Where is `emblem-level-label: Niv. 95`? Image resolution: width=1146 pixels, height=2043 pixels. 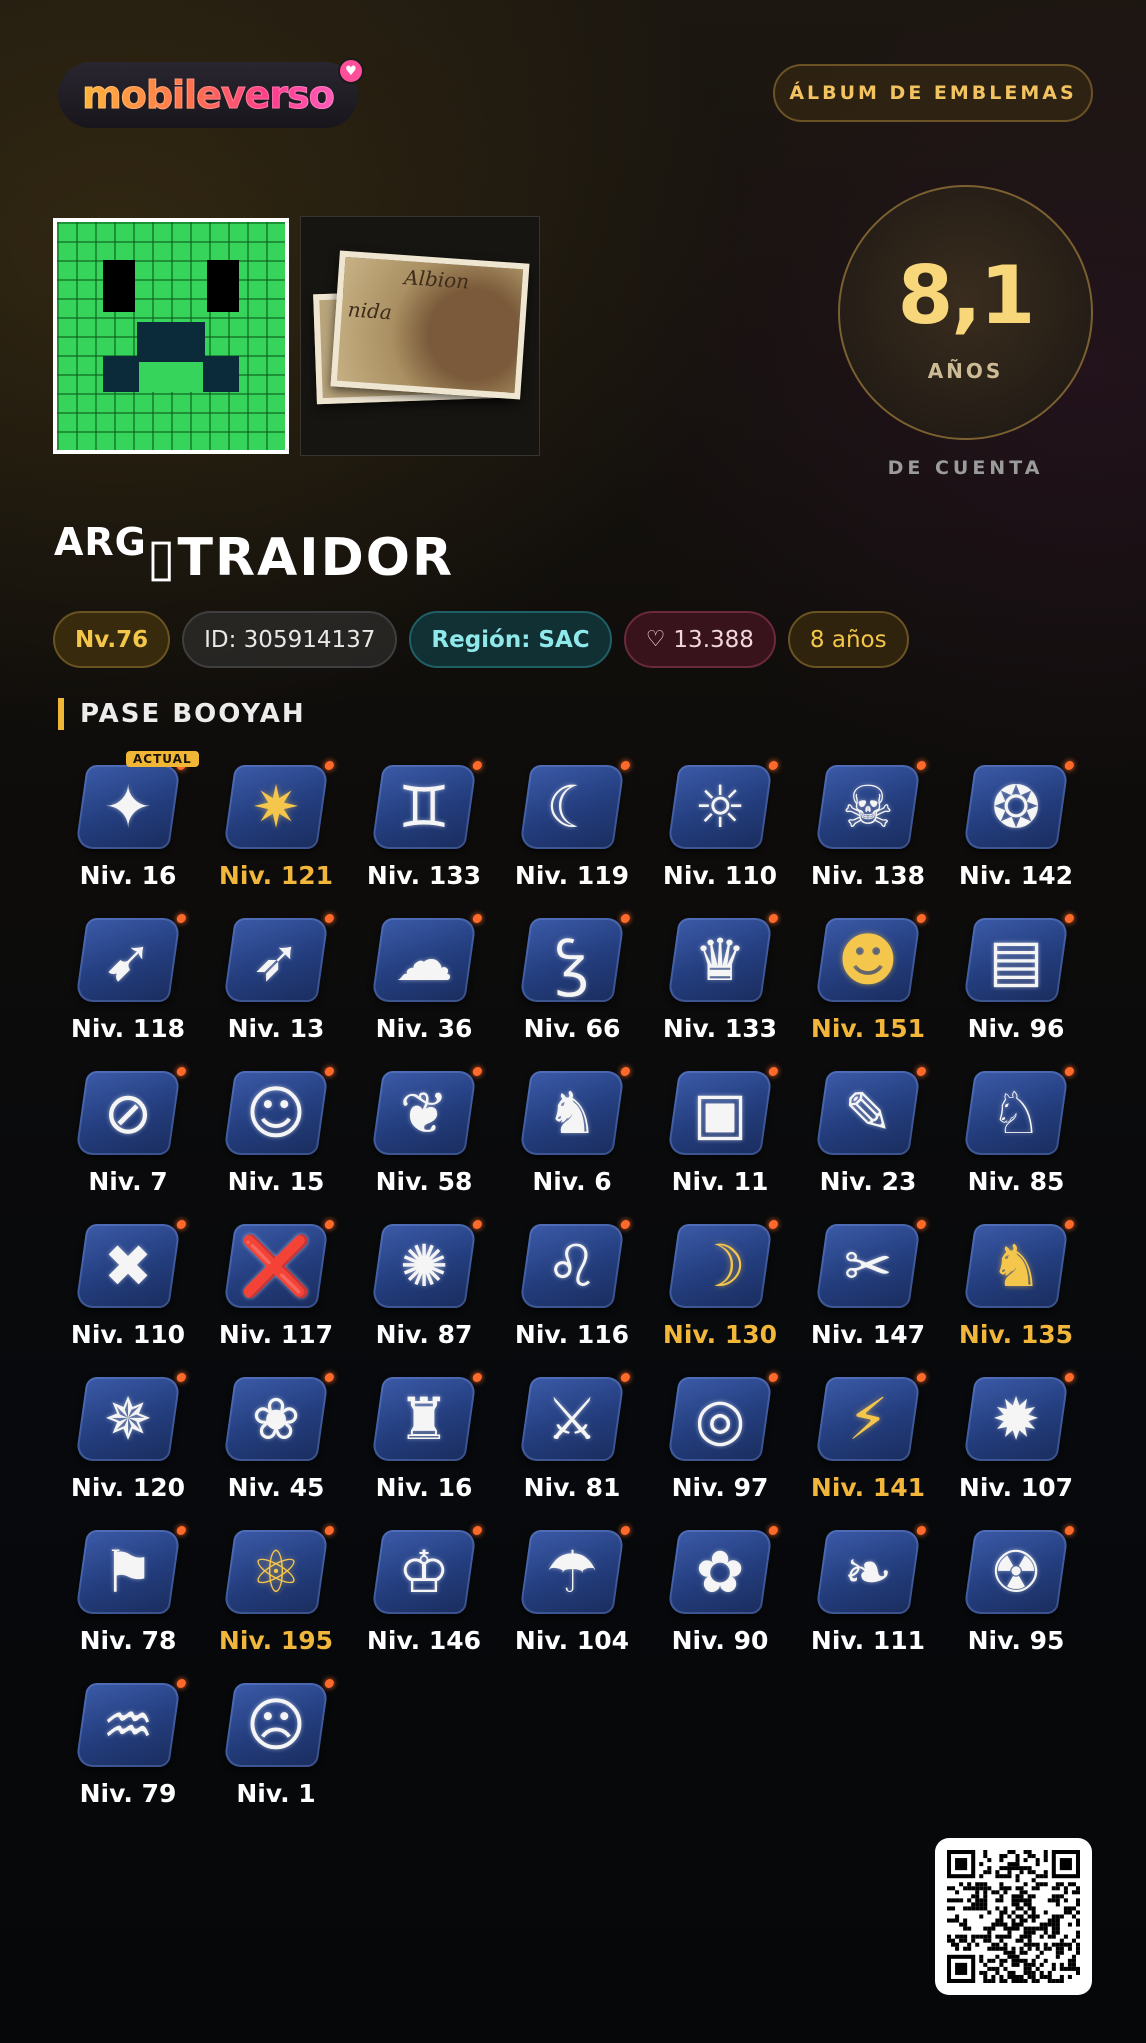 emblem-level-label: Niv. 95 is located at coordinates (1016, 1640).